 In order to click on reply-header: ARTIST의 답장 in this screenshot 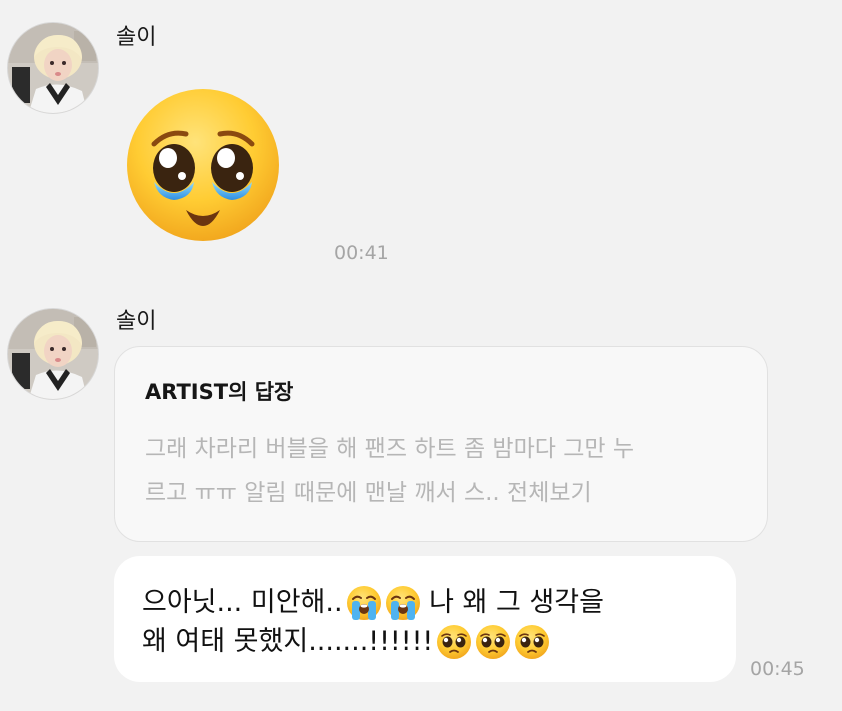, I will do `click(219, 392)`.